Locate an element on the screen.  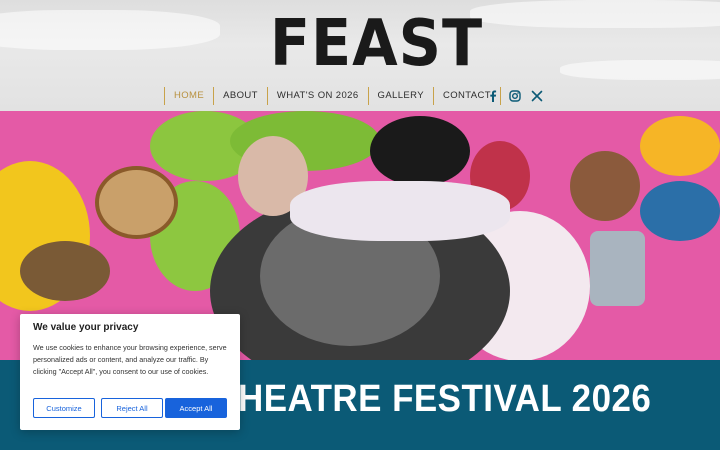
nav-item-whats-on: WHAT'S ON 2026 is located at coordinates (317, 96).